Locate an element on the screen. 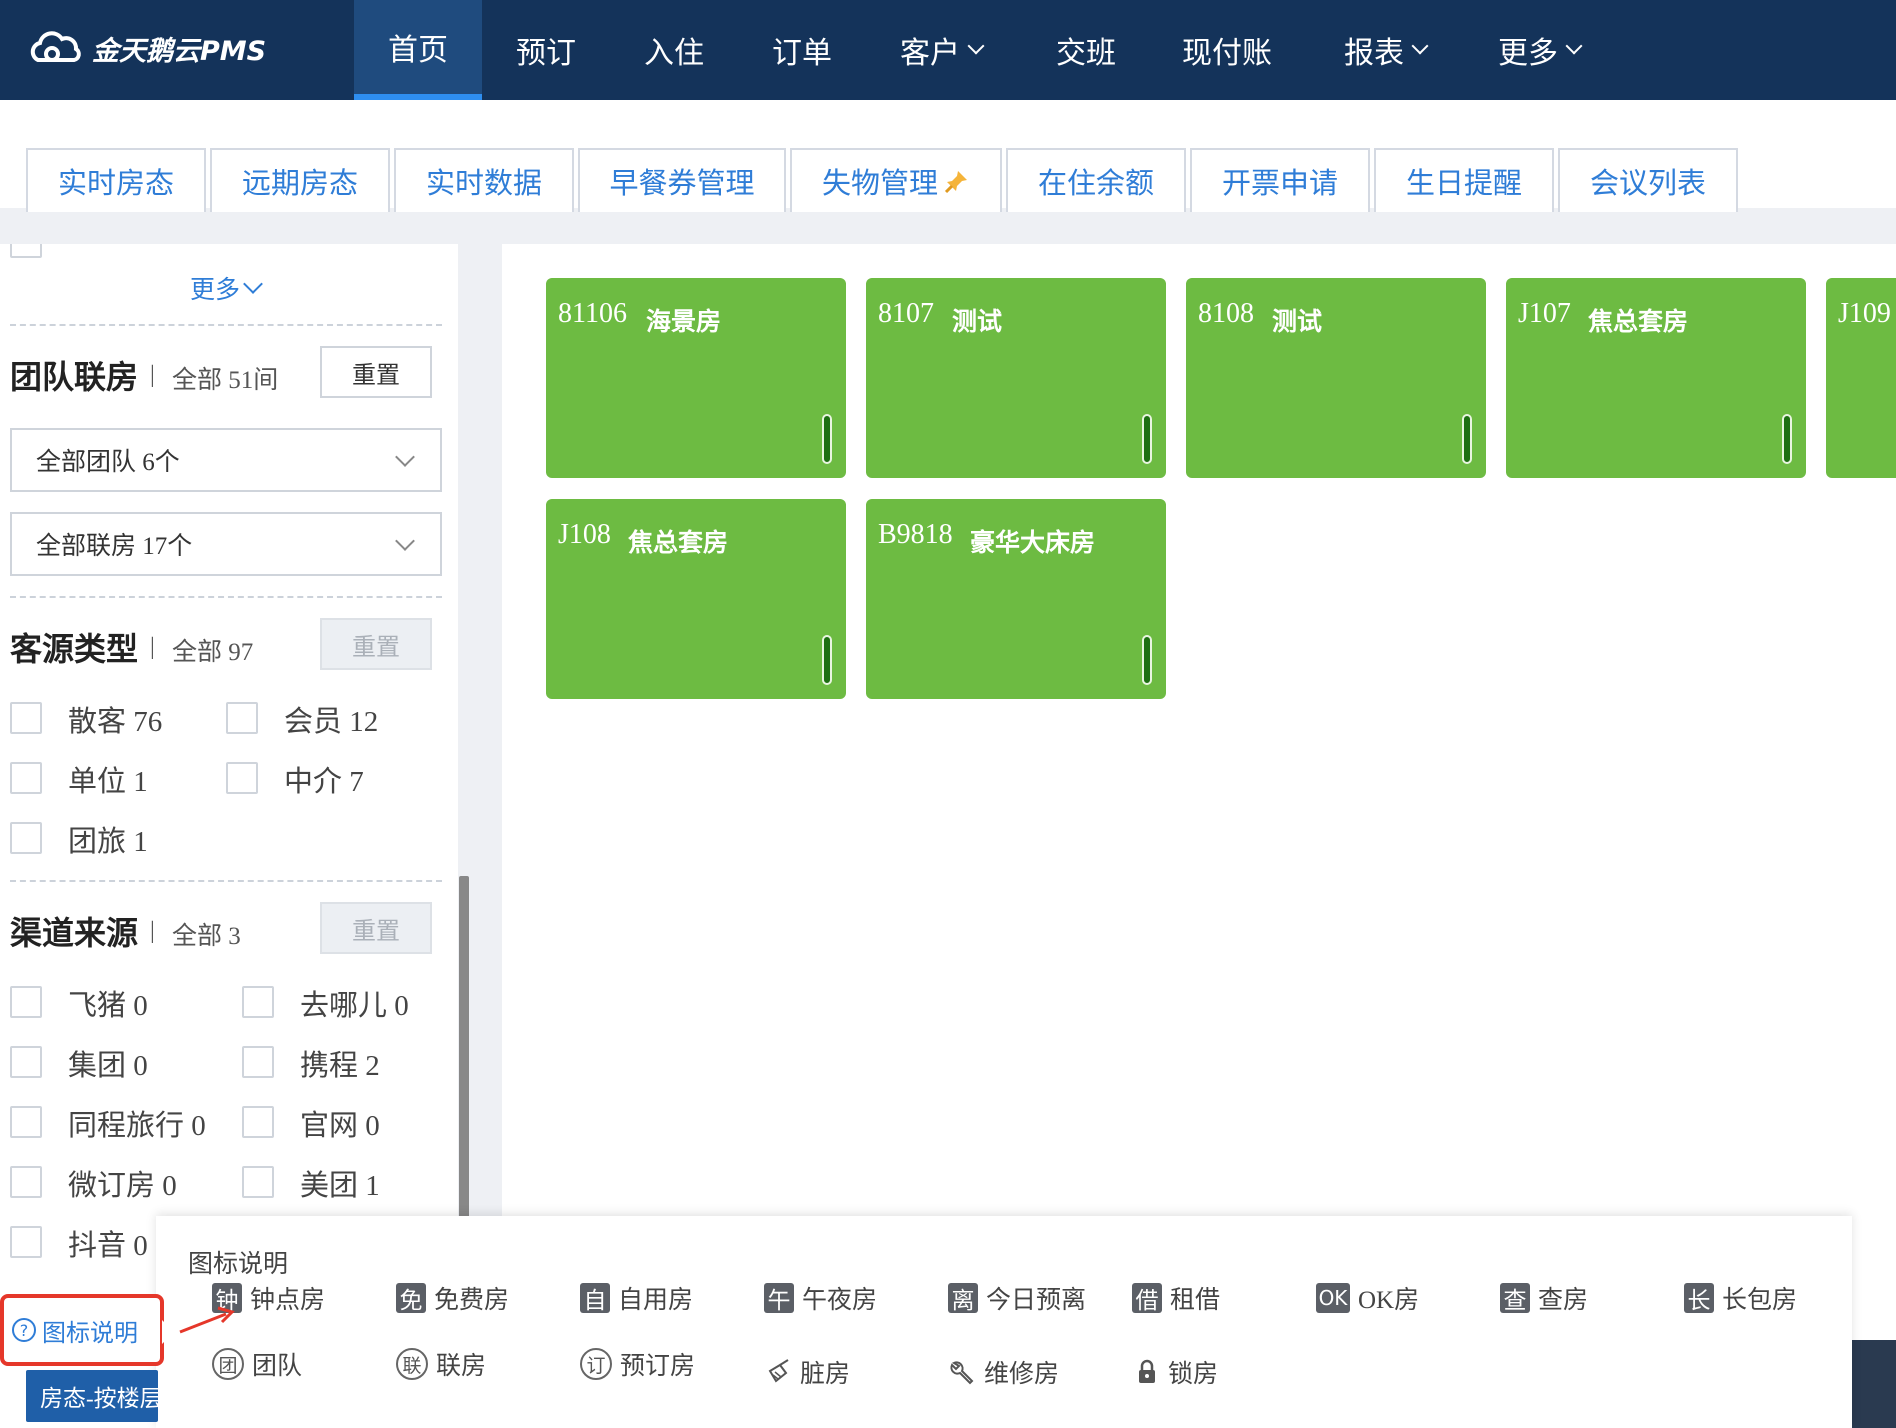  room-type: 海景房 is located at coordinates (684, 321).